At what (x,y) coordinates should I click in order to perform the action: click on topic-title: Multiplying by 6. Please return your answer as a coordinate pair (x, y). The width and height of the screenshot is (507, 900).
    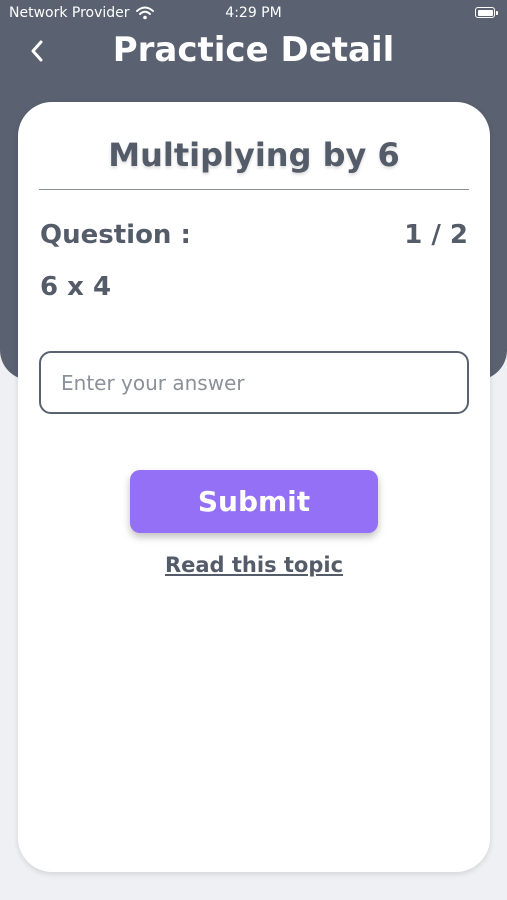
    Looking at the image, I should click on (254, 155).